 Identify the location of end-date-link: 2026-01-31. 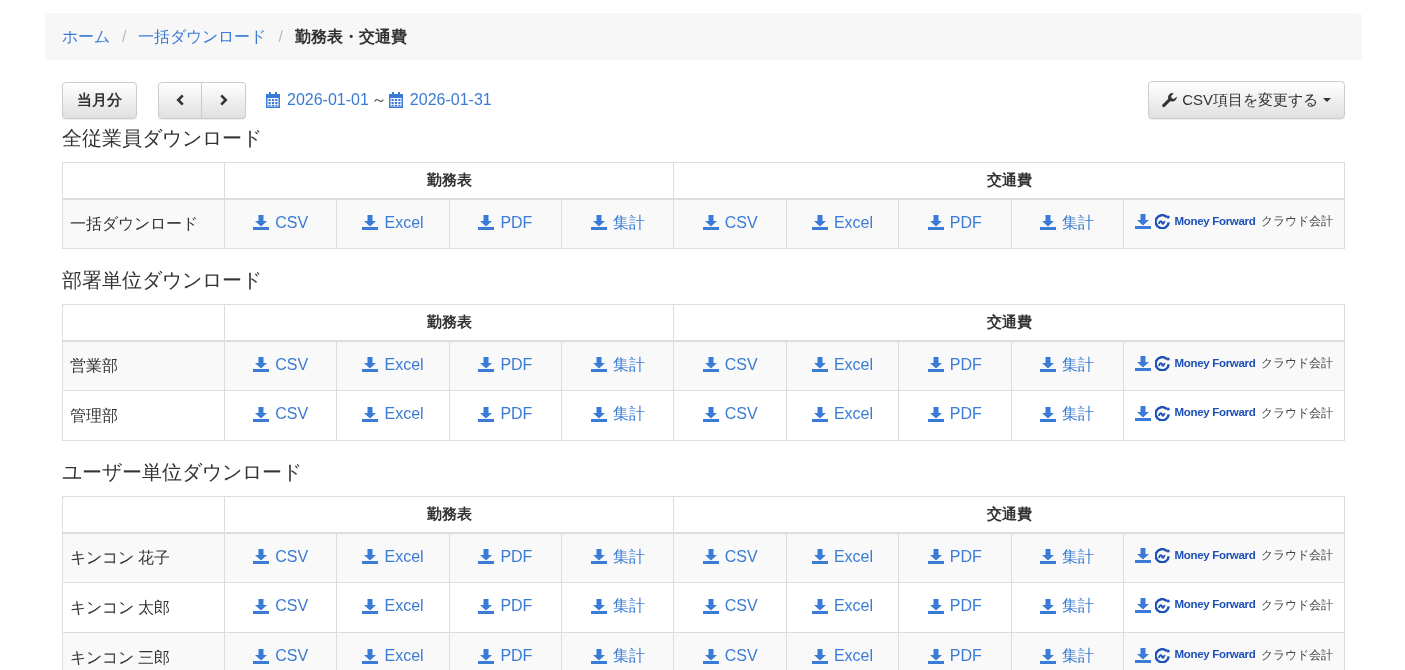
(440, 100).